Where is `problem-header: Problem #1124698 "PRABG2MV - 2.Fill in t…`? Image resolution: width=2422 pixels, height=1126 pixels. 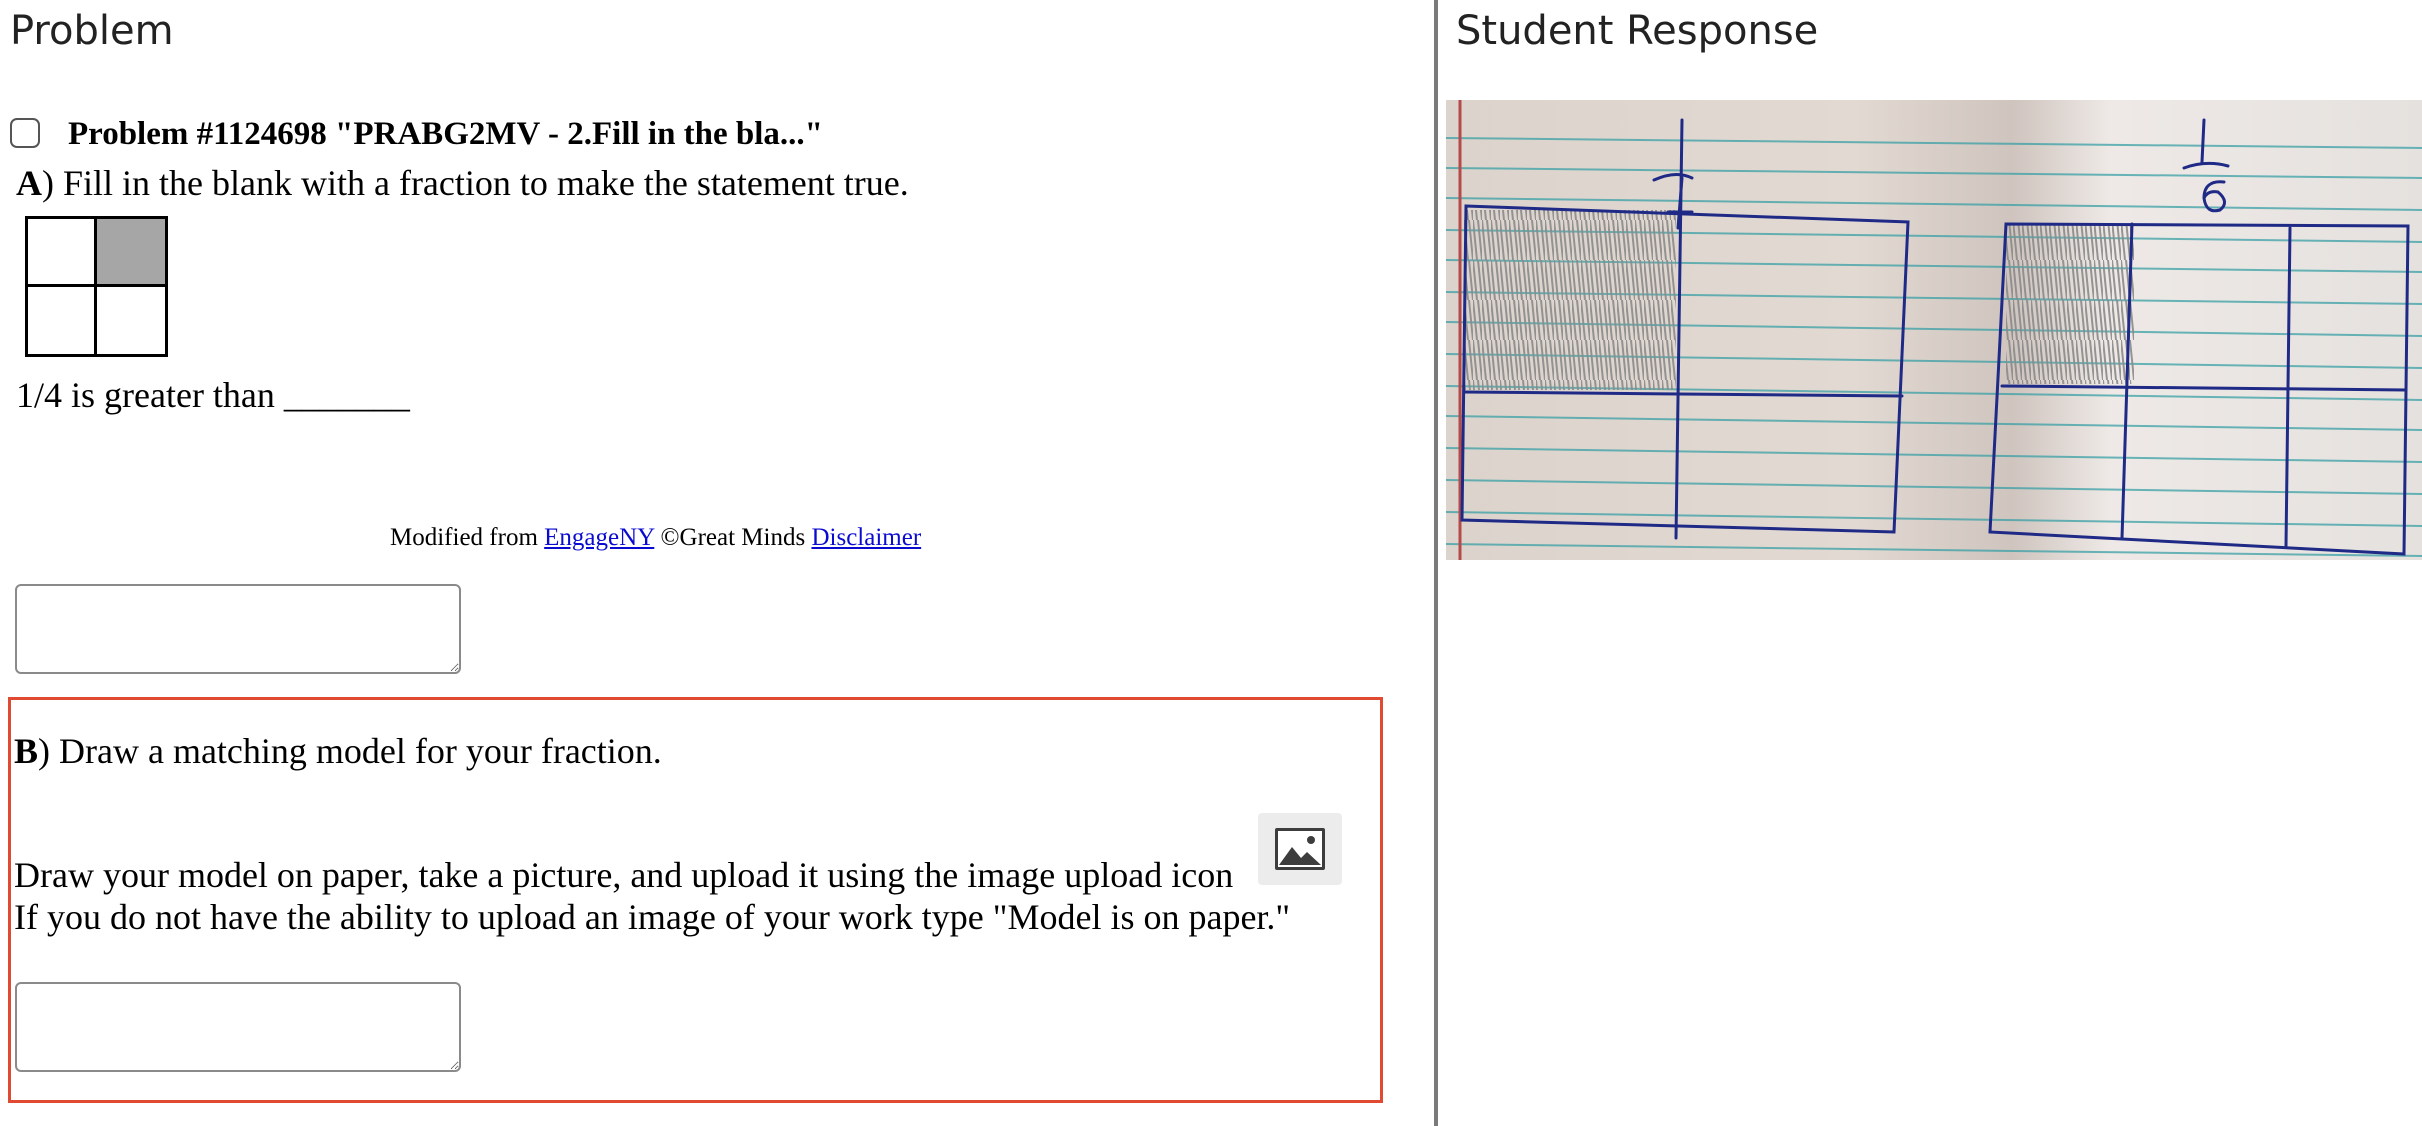
problem-header: Problem #1124698 "PRABG2MV - 2.Fill in t… is located at coordinates (416, 134).